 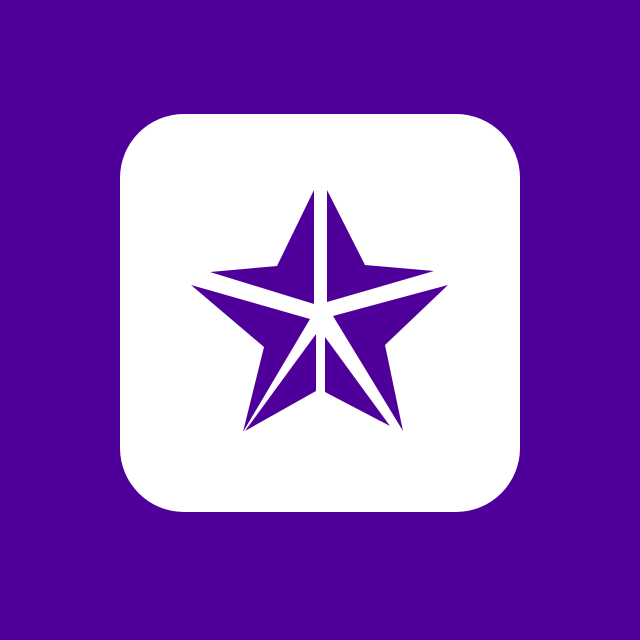 I want to click on star-facet-top-right, so click(x=380, y=246).